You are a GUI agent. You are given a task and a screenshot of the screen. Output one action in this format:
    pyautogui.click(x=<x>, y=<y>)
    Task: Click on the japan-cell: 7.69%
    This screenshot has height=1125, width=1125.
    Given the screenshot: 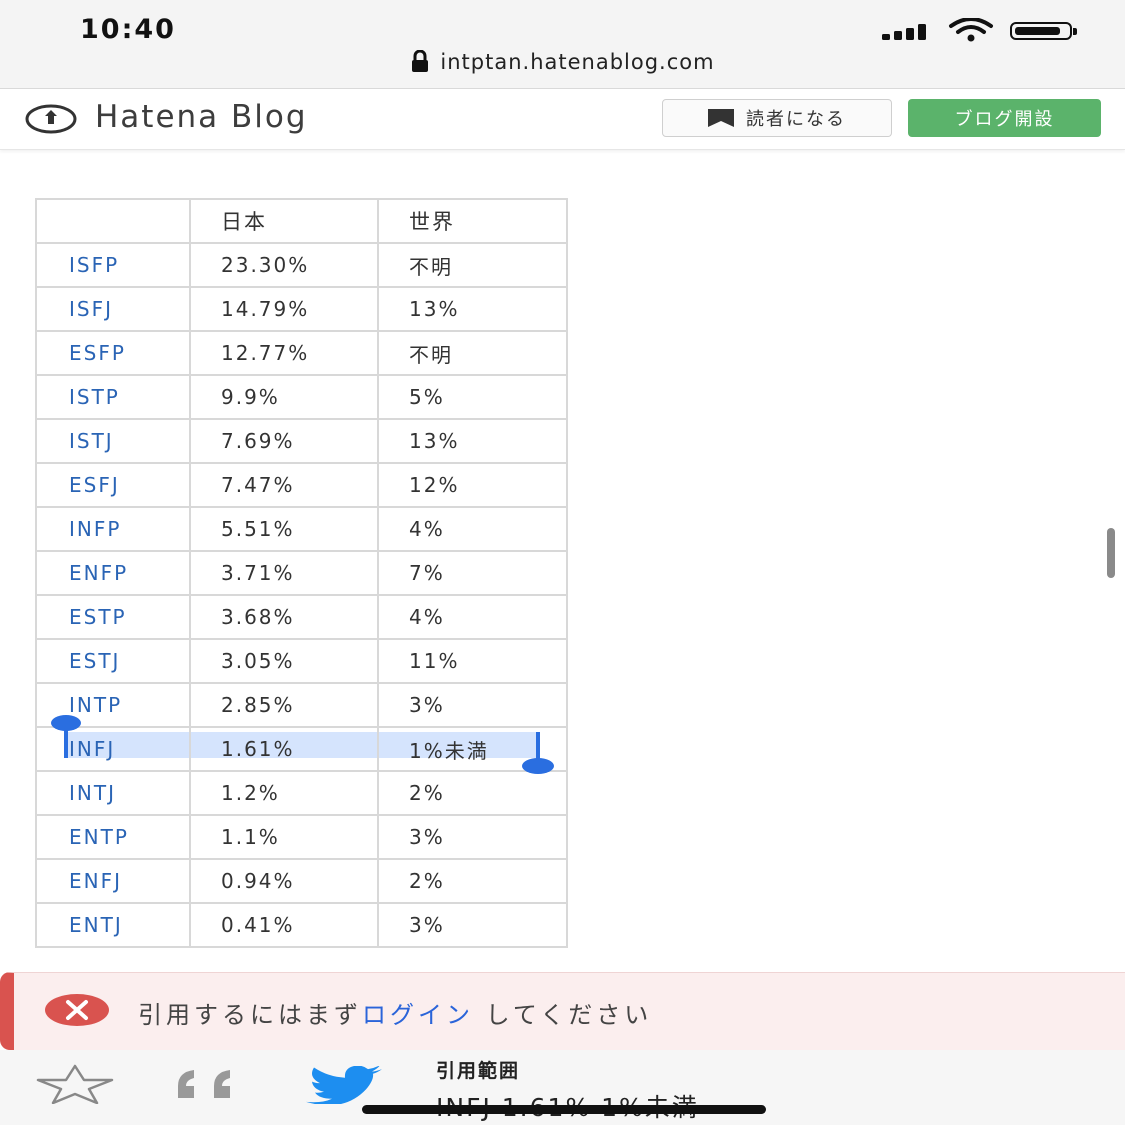 What is the action you would take?
    pyautogui.click(x=284, y=441)
    